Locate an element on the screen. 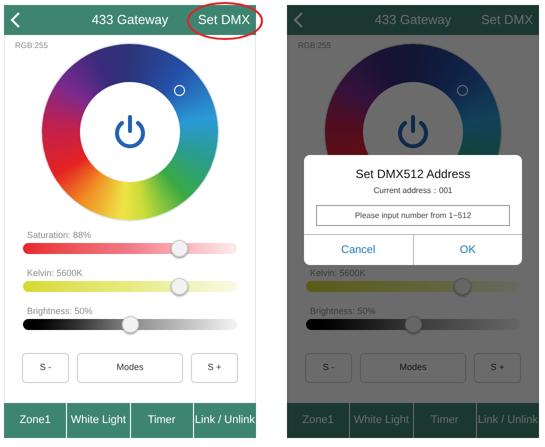  set-dmx-button: Set DMX is located at coordinates (506, 20).